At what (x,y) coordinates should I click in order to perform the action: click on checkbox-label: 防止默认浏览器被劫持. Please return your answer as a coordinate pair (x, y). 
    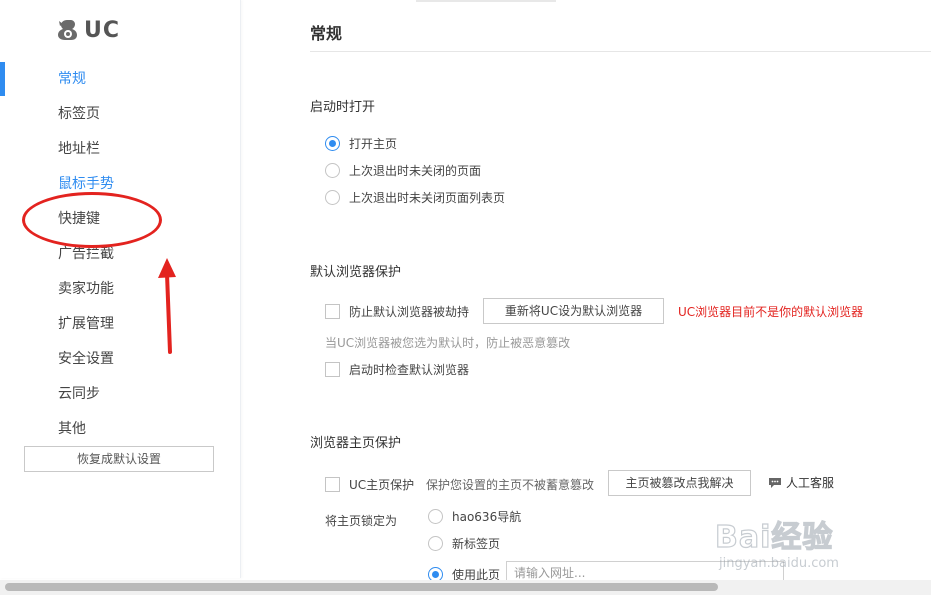
    Looking at the image, I should click on (409, 311).